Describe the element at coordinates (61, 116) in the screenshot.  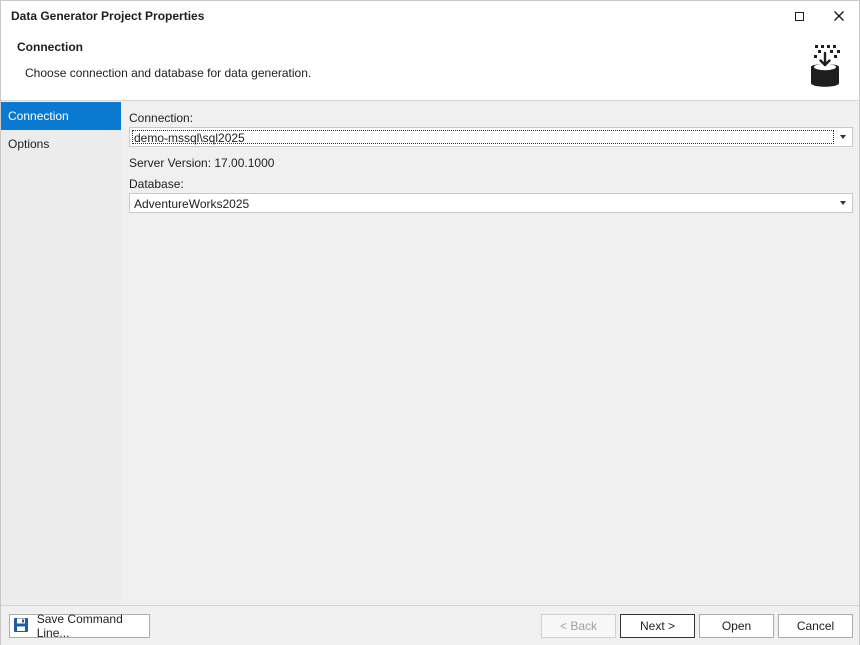
I see `sidebar-item-connection: Connection` at that location.